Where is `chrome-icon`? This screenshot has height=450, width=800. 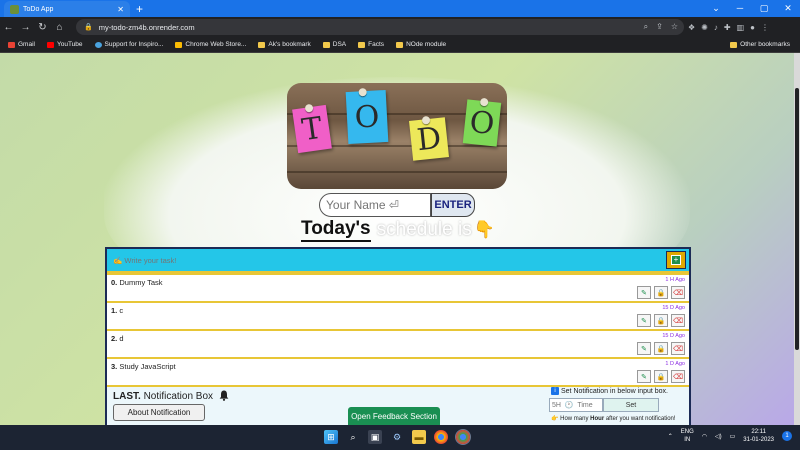 chrome-icon is located at coordinates (441, 437).